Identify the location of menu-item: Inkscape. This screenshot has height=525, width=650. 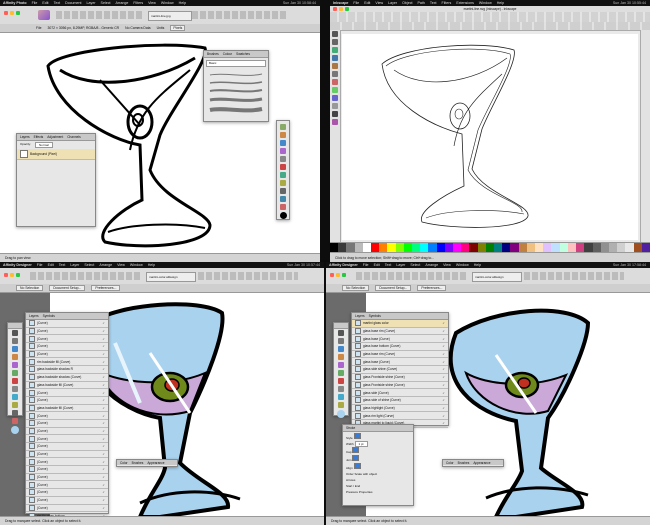
(340, 3).